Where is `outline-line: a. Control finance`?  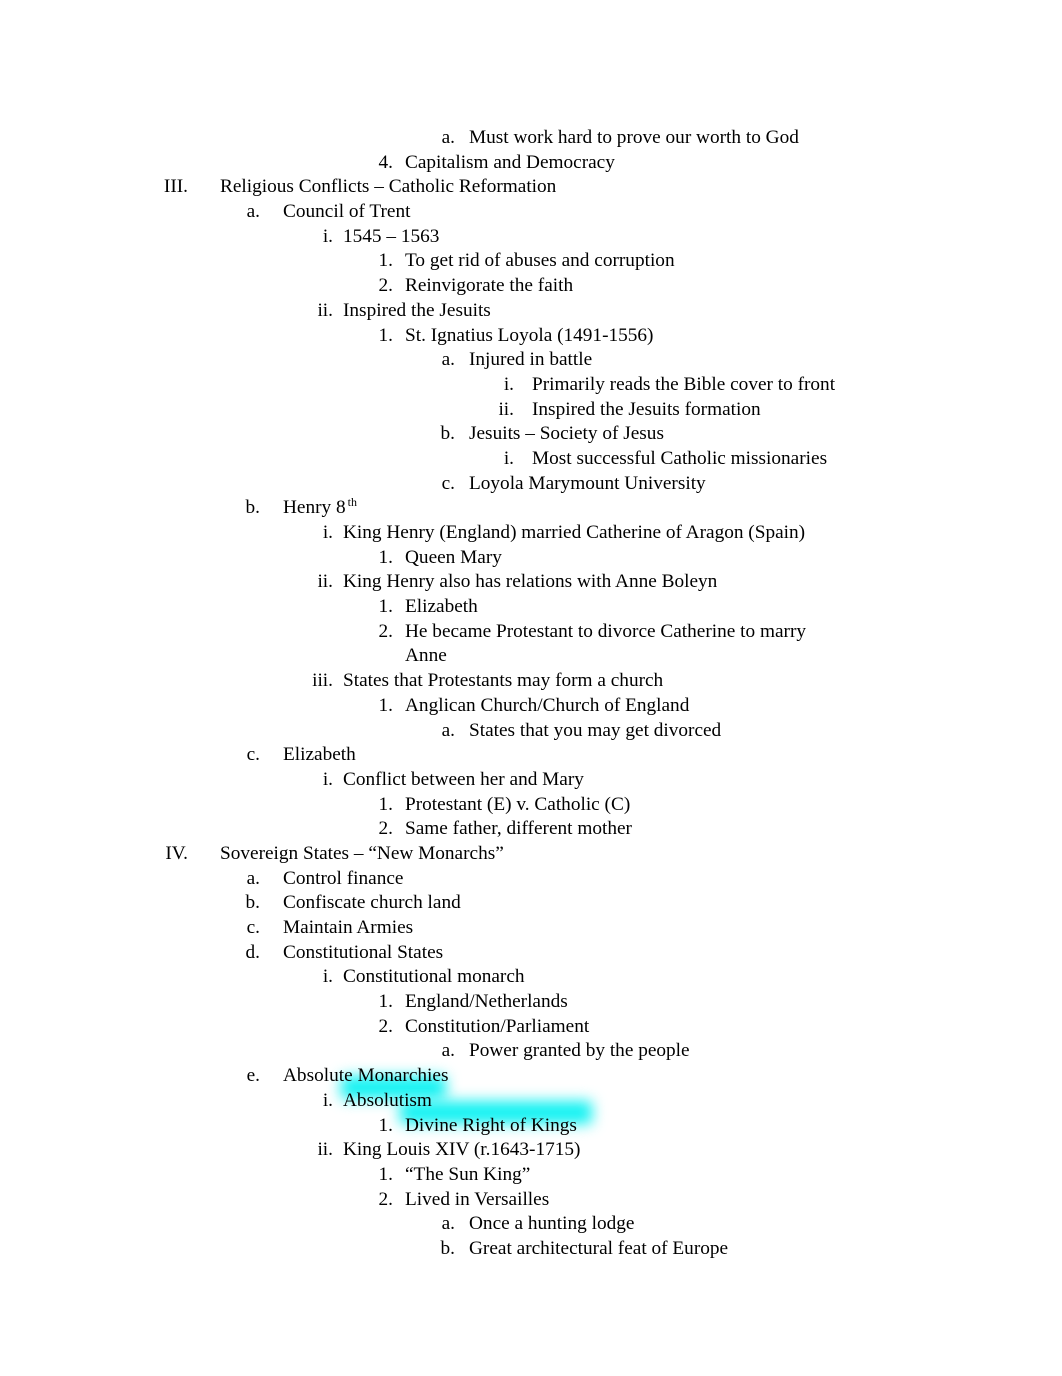
outline-line: a. Control finance is located at coordinates (531, 879).